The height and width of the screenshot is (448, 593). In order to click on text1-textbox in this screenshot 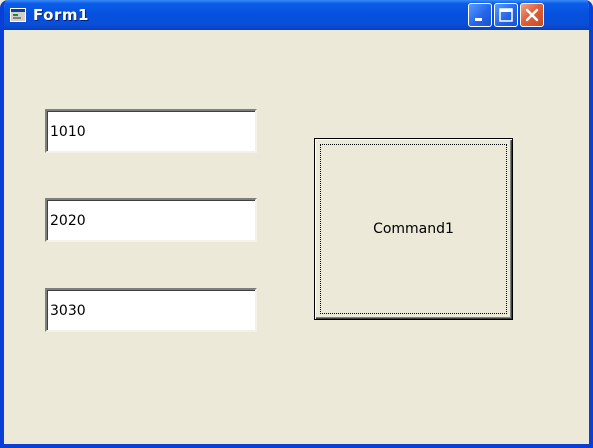, I will do `click(151, 131)`.